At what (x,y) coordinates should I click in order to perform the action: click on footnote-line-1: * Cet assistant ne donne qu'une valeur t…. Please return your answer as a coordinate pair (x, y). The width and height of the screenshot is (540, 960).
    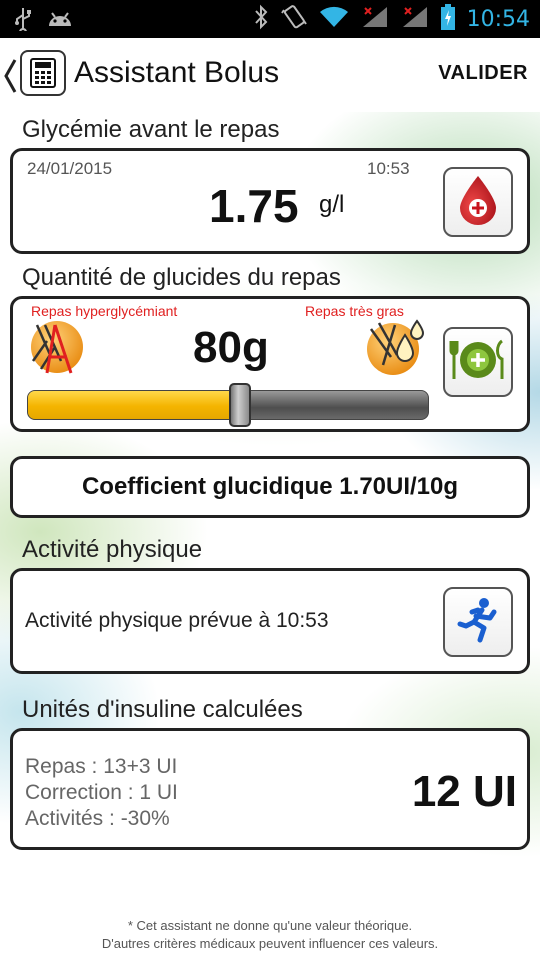
    Looking at the image, I should click on (270, 925).